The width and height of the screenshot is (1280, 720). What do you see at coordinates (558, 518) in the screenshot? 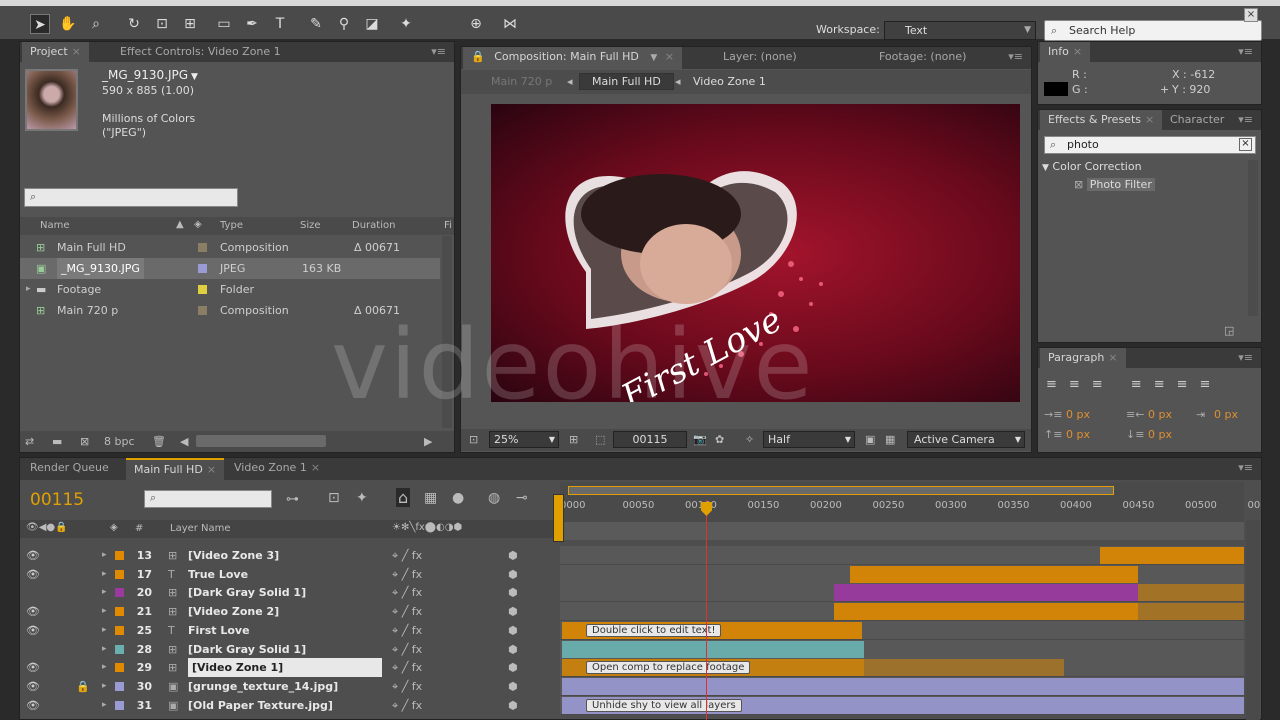
I see `comp-start-marker` at bounding box center [558, 518].